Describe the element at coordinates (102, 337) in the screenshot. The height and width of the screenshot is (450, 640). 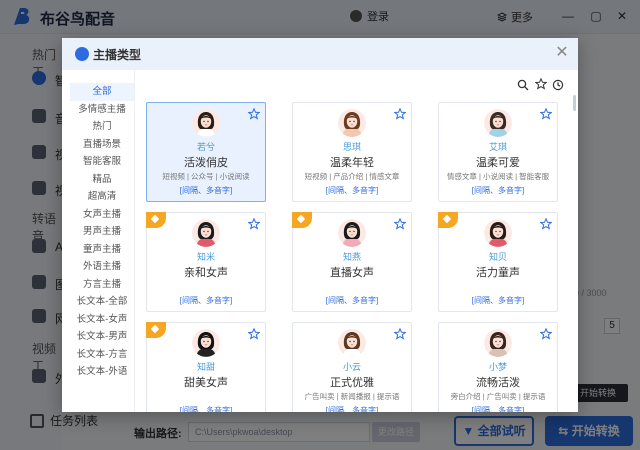
I see `category-item: 长文本-男声` at that location.